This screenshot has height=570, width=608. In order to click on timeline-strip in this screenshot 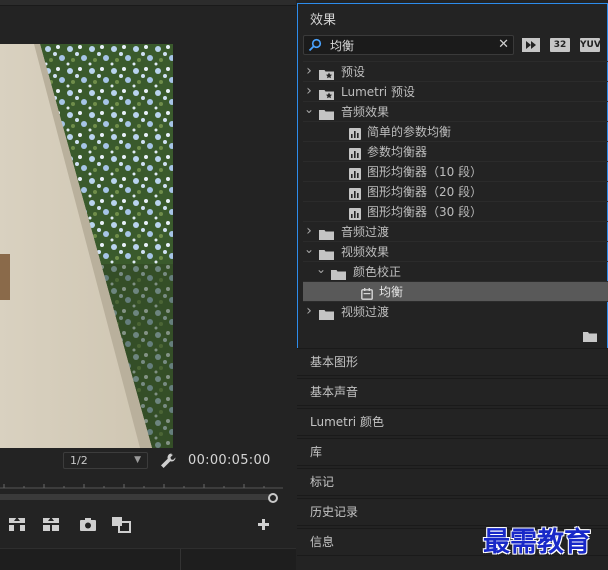, I will do `click(148, 559)`.